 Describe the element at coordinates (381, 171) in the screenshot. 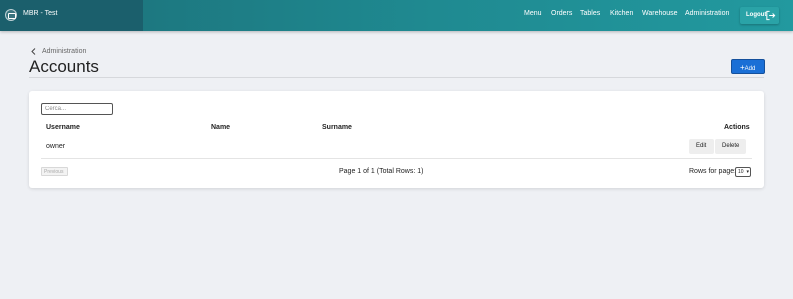

I see `page-info: Page 1 of 1 (Total Rows: 1)` at that location.